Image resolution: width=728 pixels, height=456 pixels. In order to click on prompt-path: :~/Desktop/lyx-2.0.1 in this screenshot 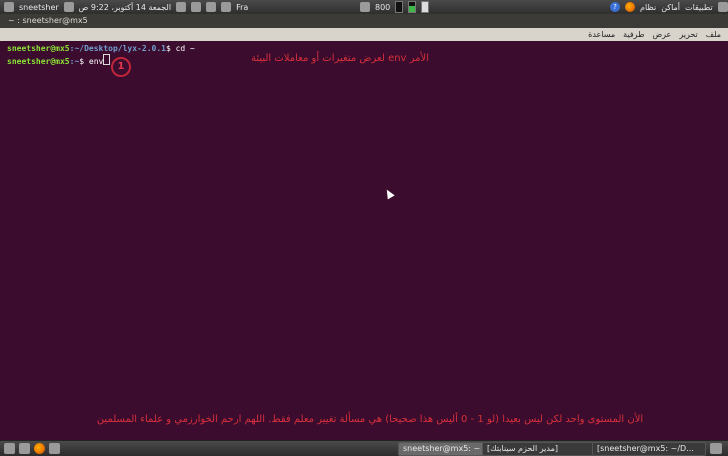, I will do `click(117, 48)`.